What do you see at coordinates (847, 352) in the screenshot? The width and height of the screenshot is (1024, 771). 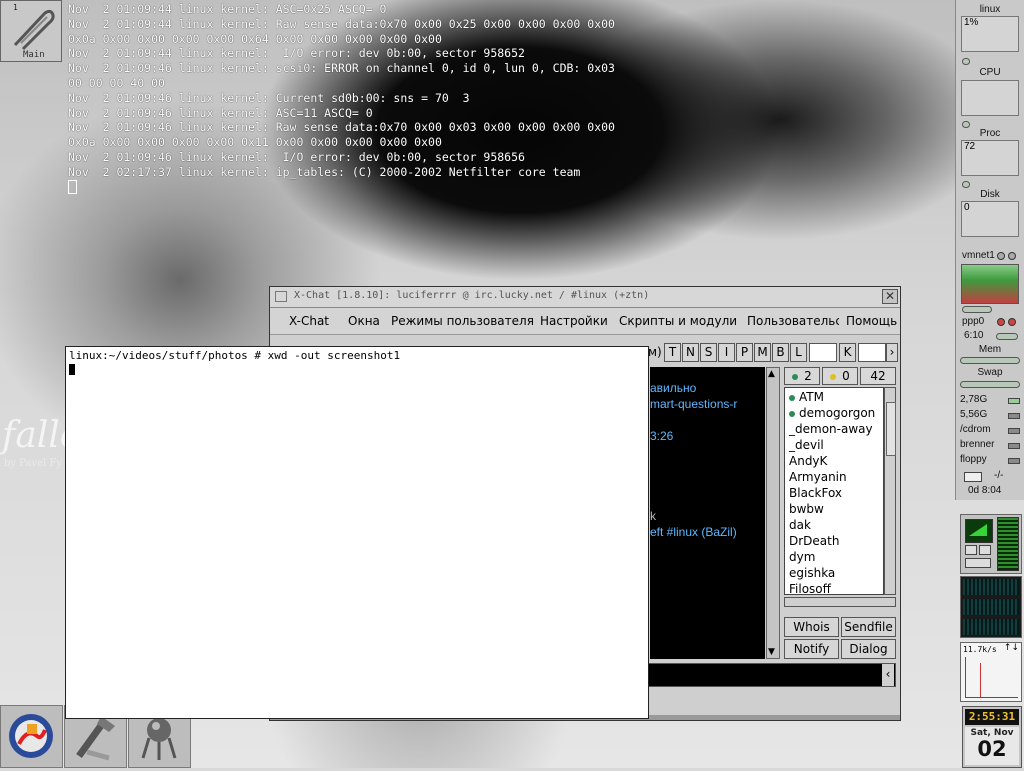 I see `mode-button-k: K` at bounding box center [847, 352].